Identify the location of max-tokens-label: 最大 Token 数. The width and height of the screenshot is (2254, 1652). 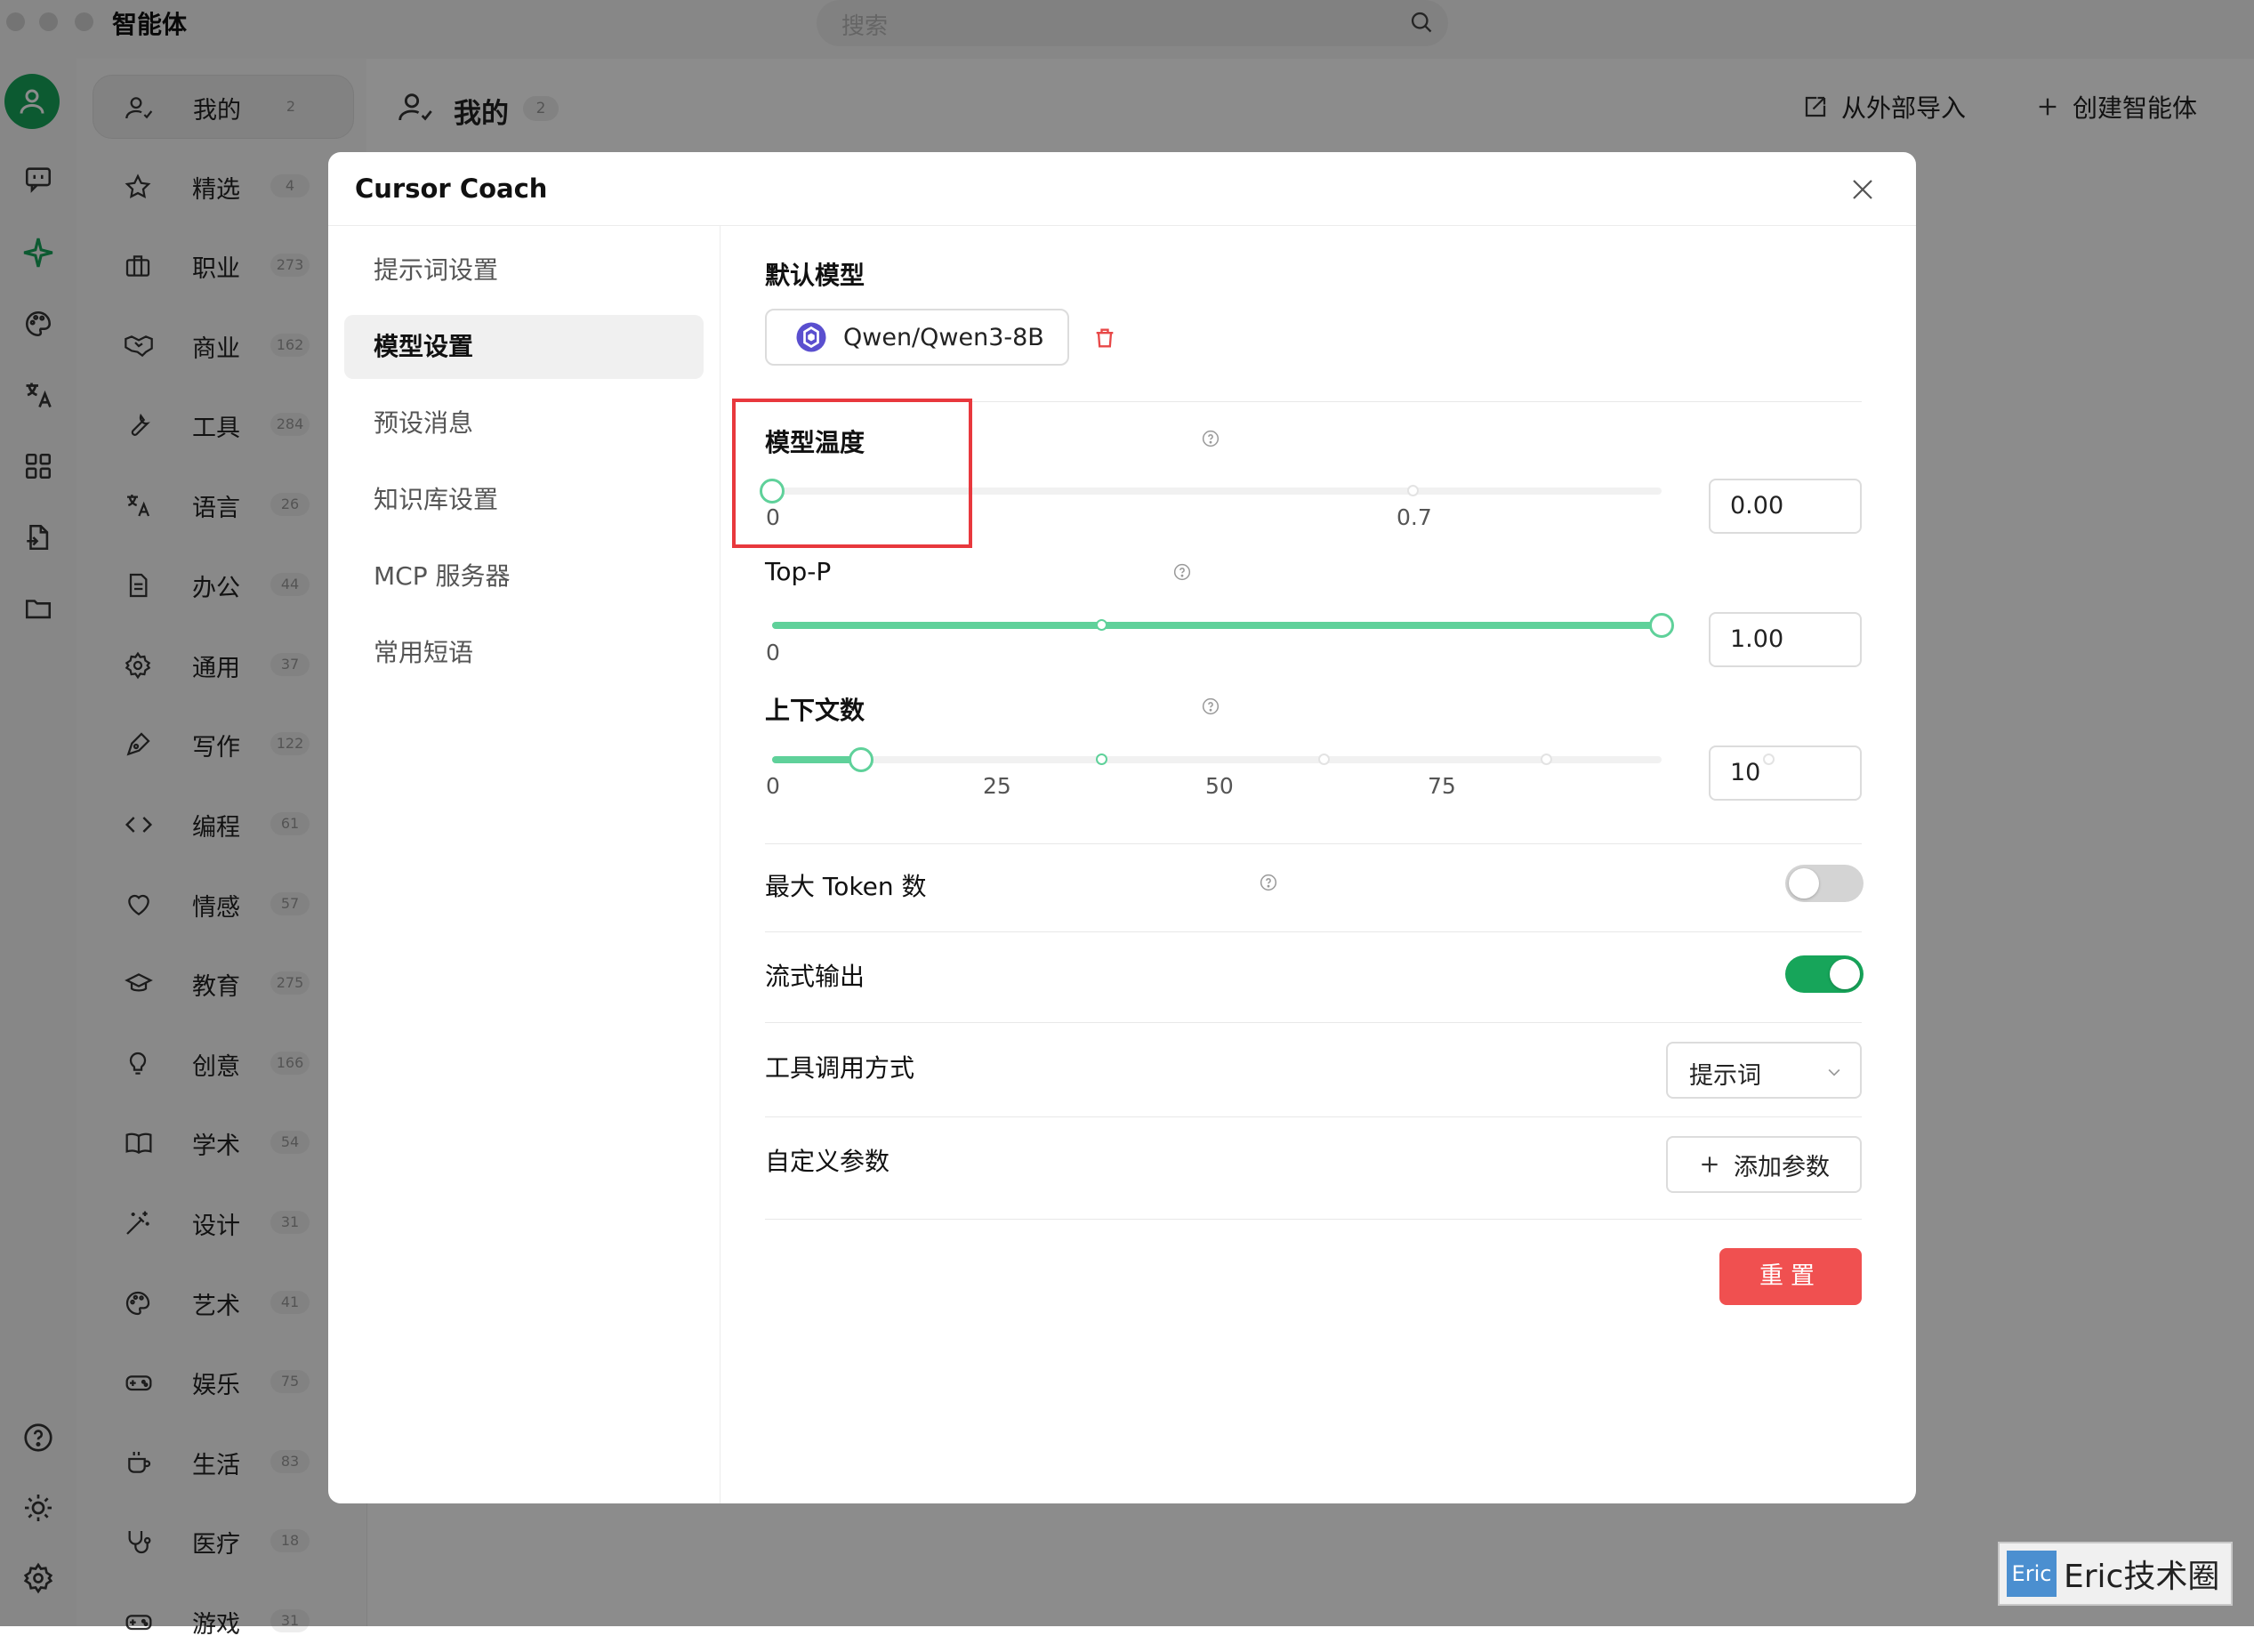
(846, 886).